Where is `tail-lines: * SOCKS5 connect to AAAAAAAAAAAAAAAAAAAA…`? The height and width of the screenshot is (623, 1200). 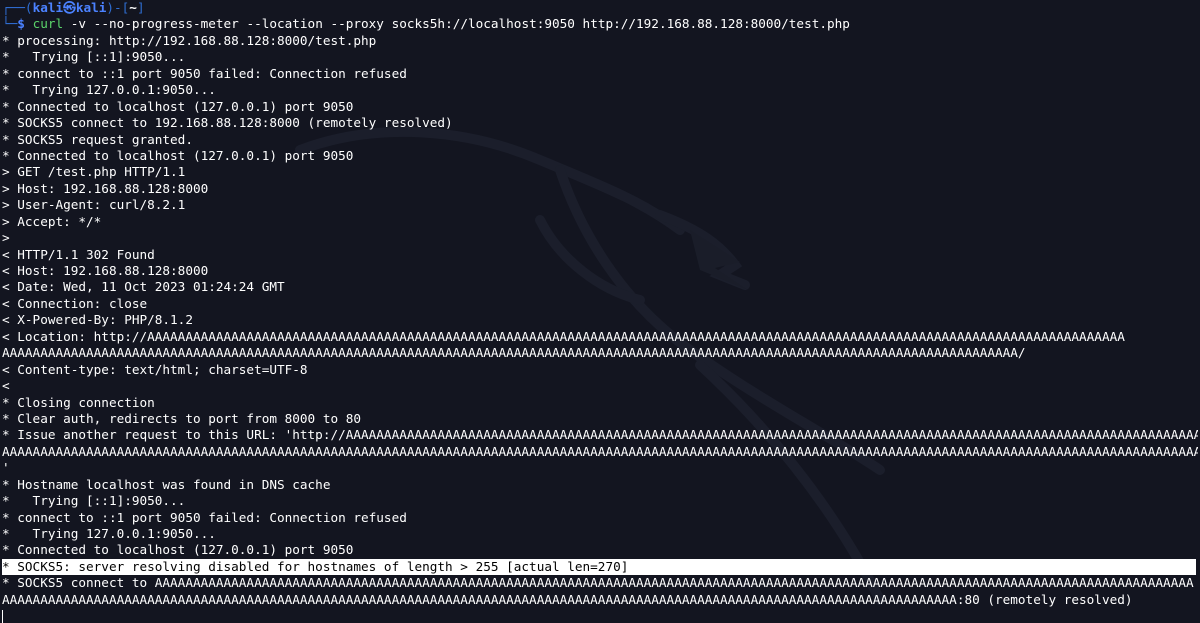 tail-lines: * SOCKS5 connect to AAAAAAAAAAAAAAAAAAAA… is located at coordinates (600, 591).